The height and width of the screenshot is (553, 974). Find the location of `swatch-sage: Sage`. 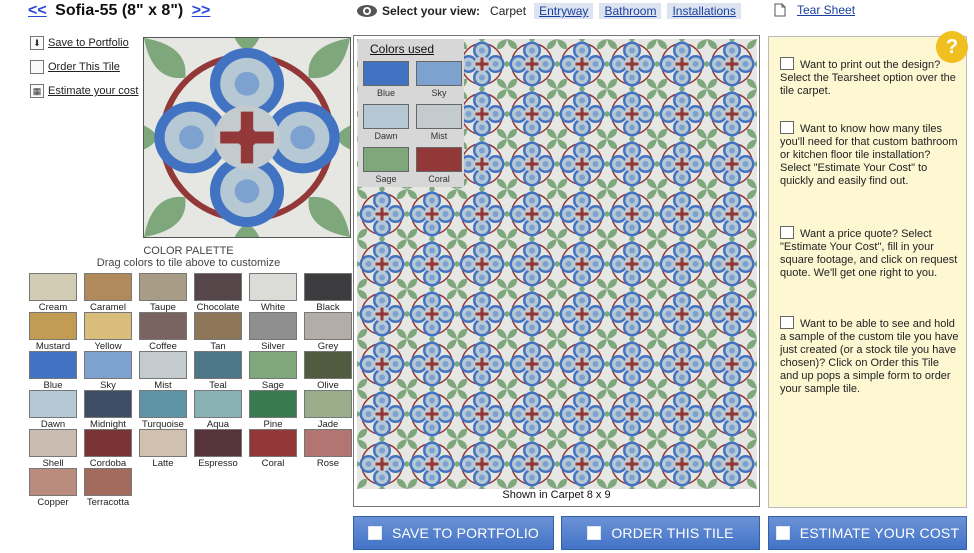

swatch-sage: Sage is located at coordinates (273, 371).